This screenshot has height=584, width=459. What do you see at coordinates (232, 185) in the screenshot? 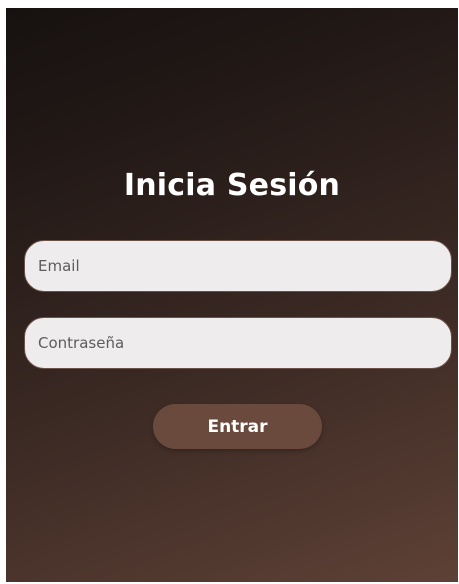
I see `page-title: Inicia Sesión` at bounding box center [232, 185].